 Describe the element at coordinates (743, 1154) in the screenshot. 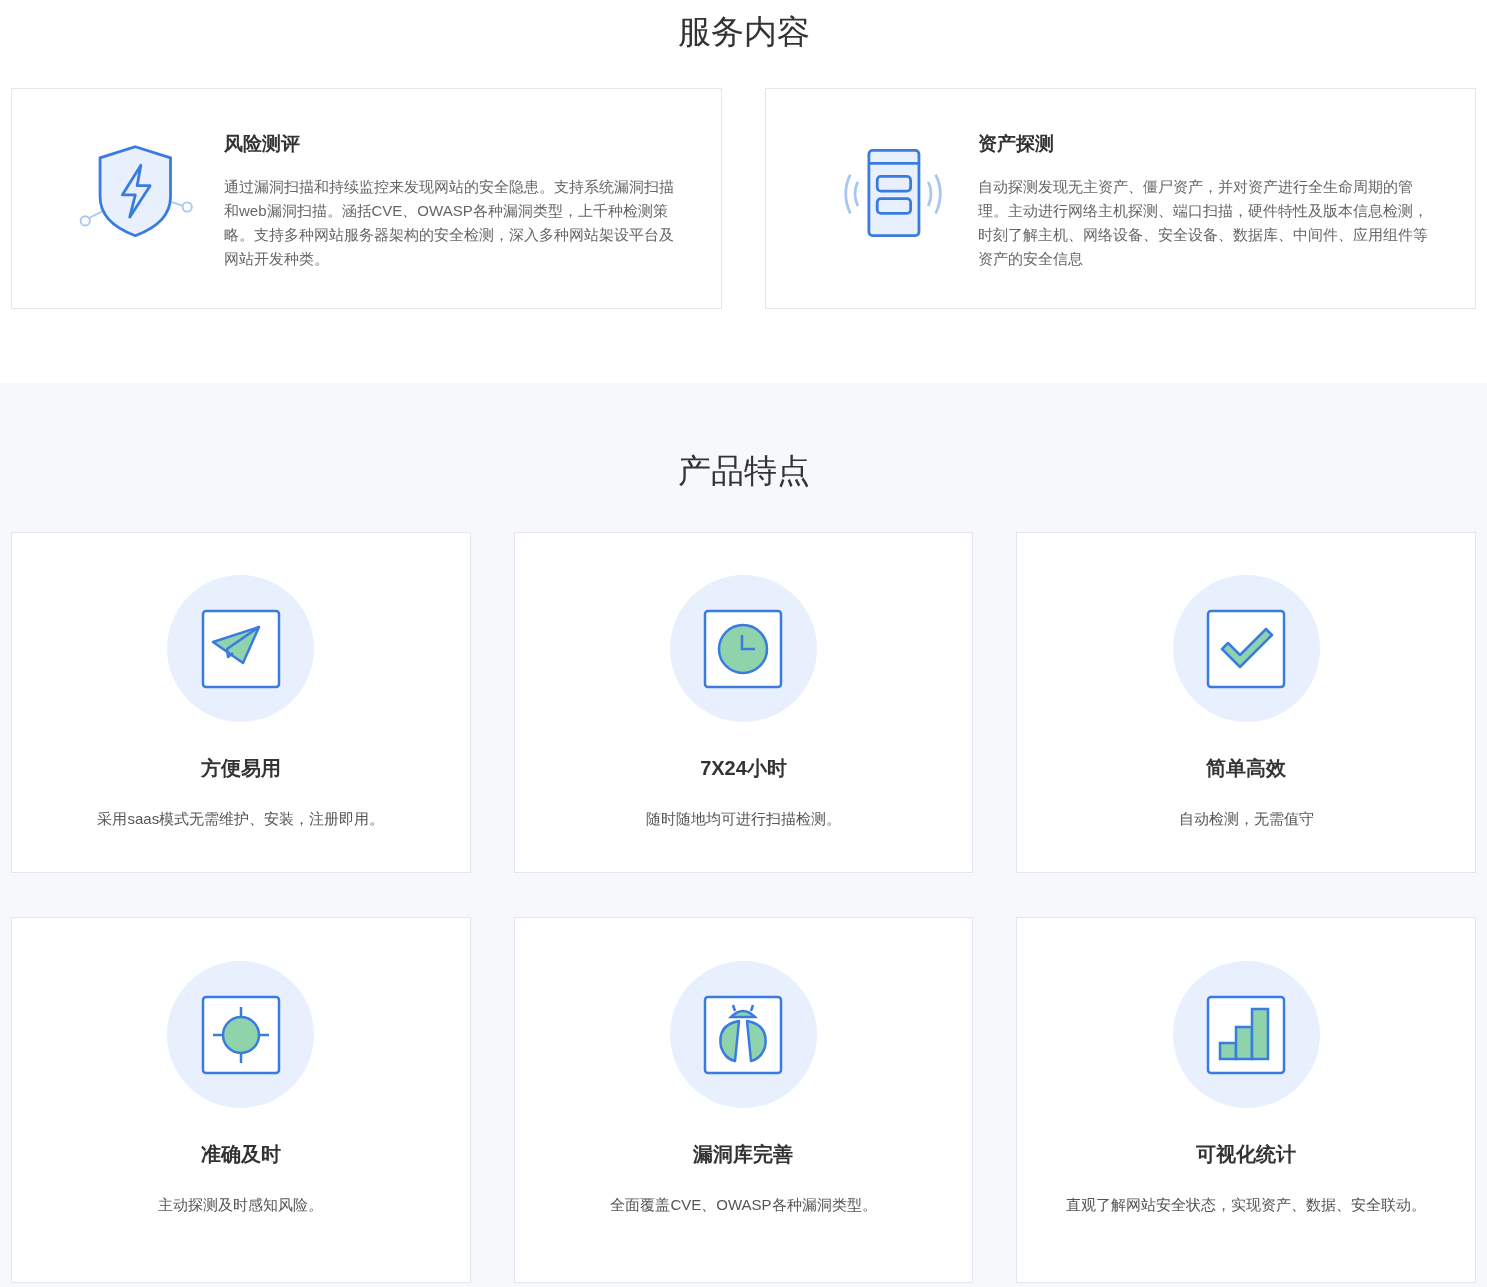

I see `feature-title: 漏洞库完善` at that location.